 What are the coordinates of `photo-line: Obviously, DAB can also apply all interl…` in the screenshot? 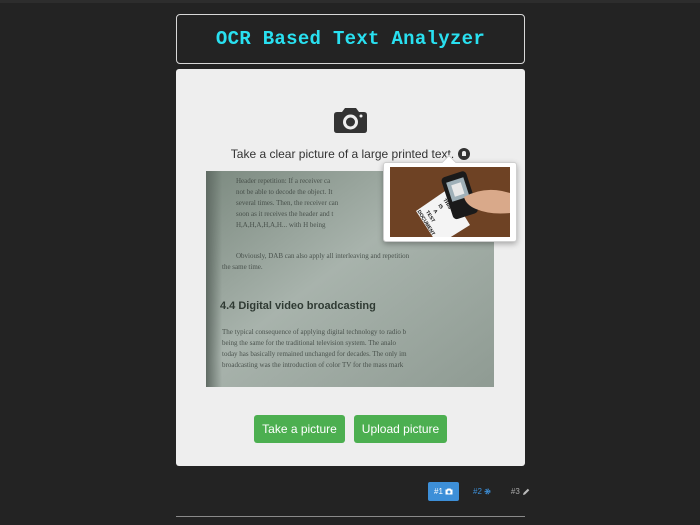 It's located at (323, 256).